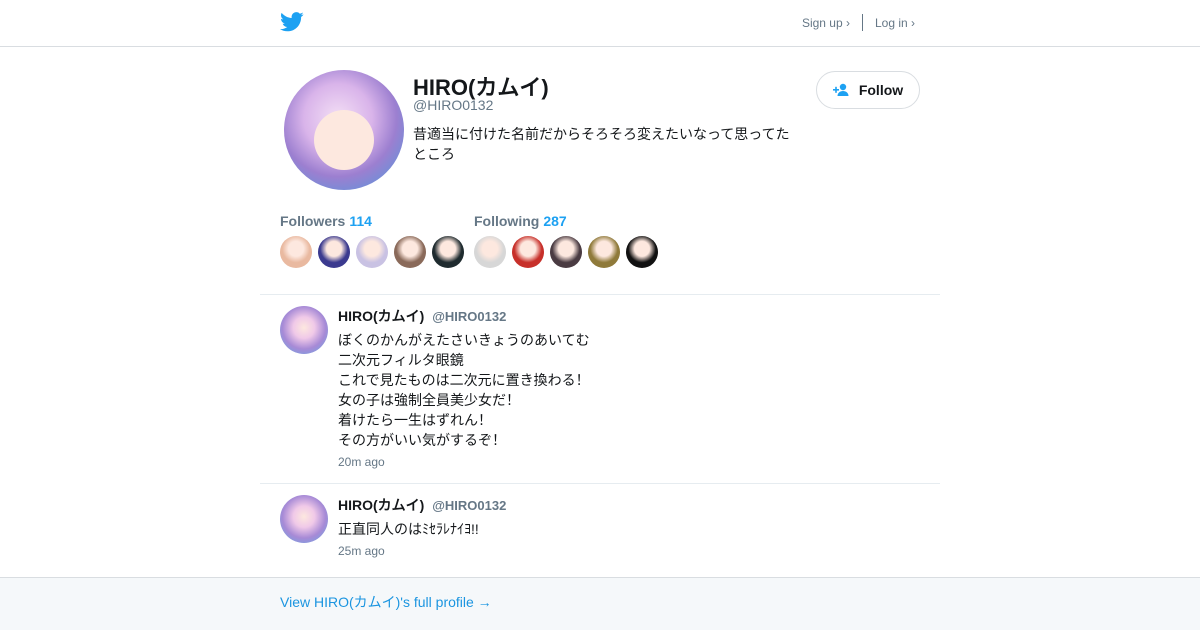  I want to click on profile-bio: 昔適当に付けた名前だからそろそろ変えたいなって思ってたところ, so click(601, 144).